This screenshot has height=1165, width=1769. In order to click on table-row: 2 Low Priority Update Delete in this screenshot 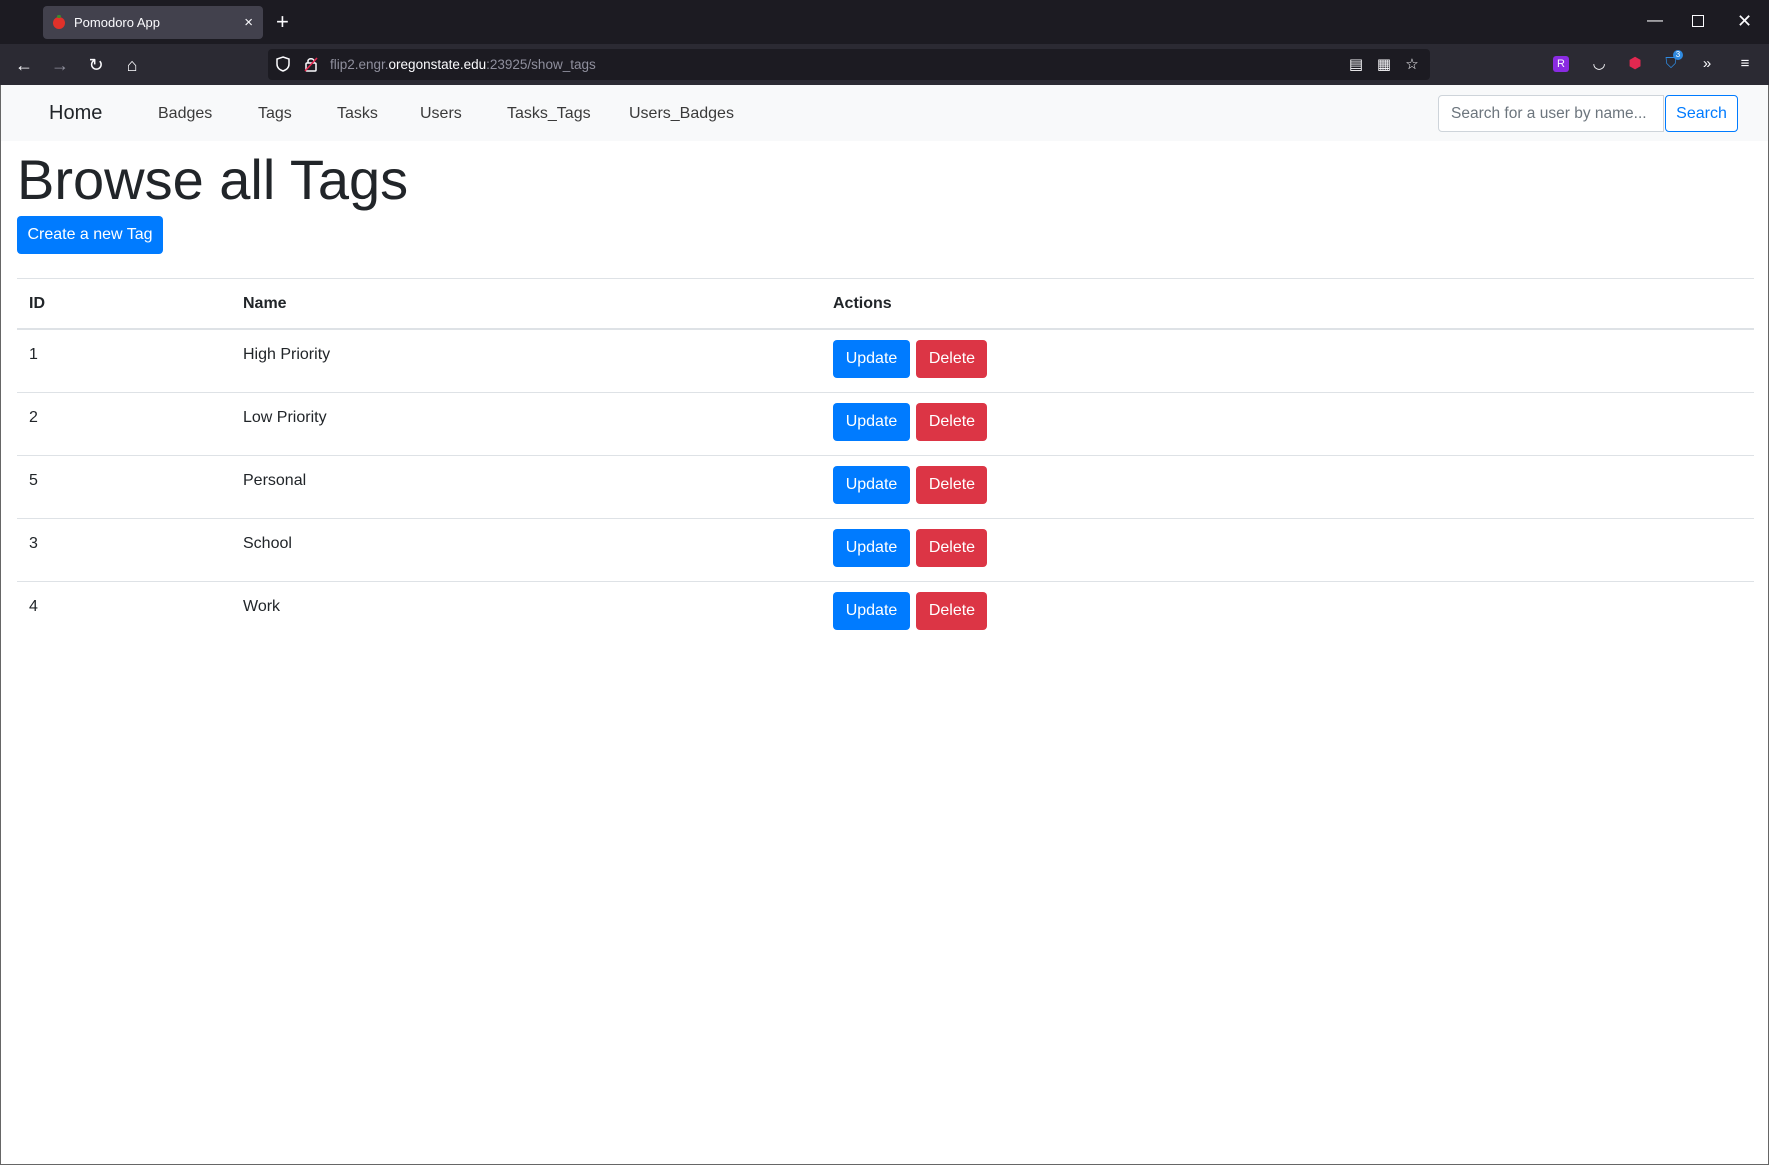, I will do `click(885, 424)`.